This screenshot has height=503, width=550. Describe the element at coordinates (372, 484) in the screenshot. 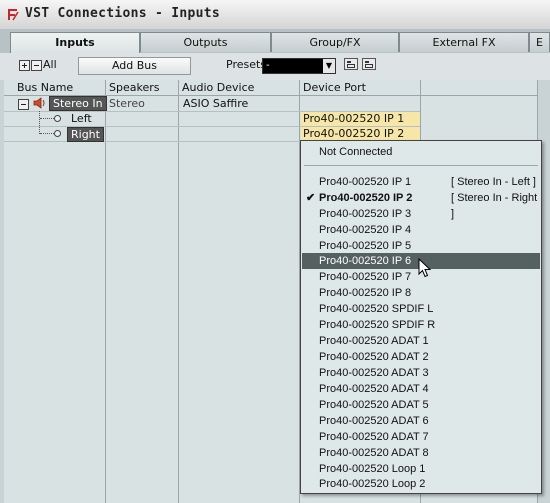

I see `menu-item-label: Pro40-002520 Loop 2` at that location.